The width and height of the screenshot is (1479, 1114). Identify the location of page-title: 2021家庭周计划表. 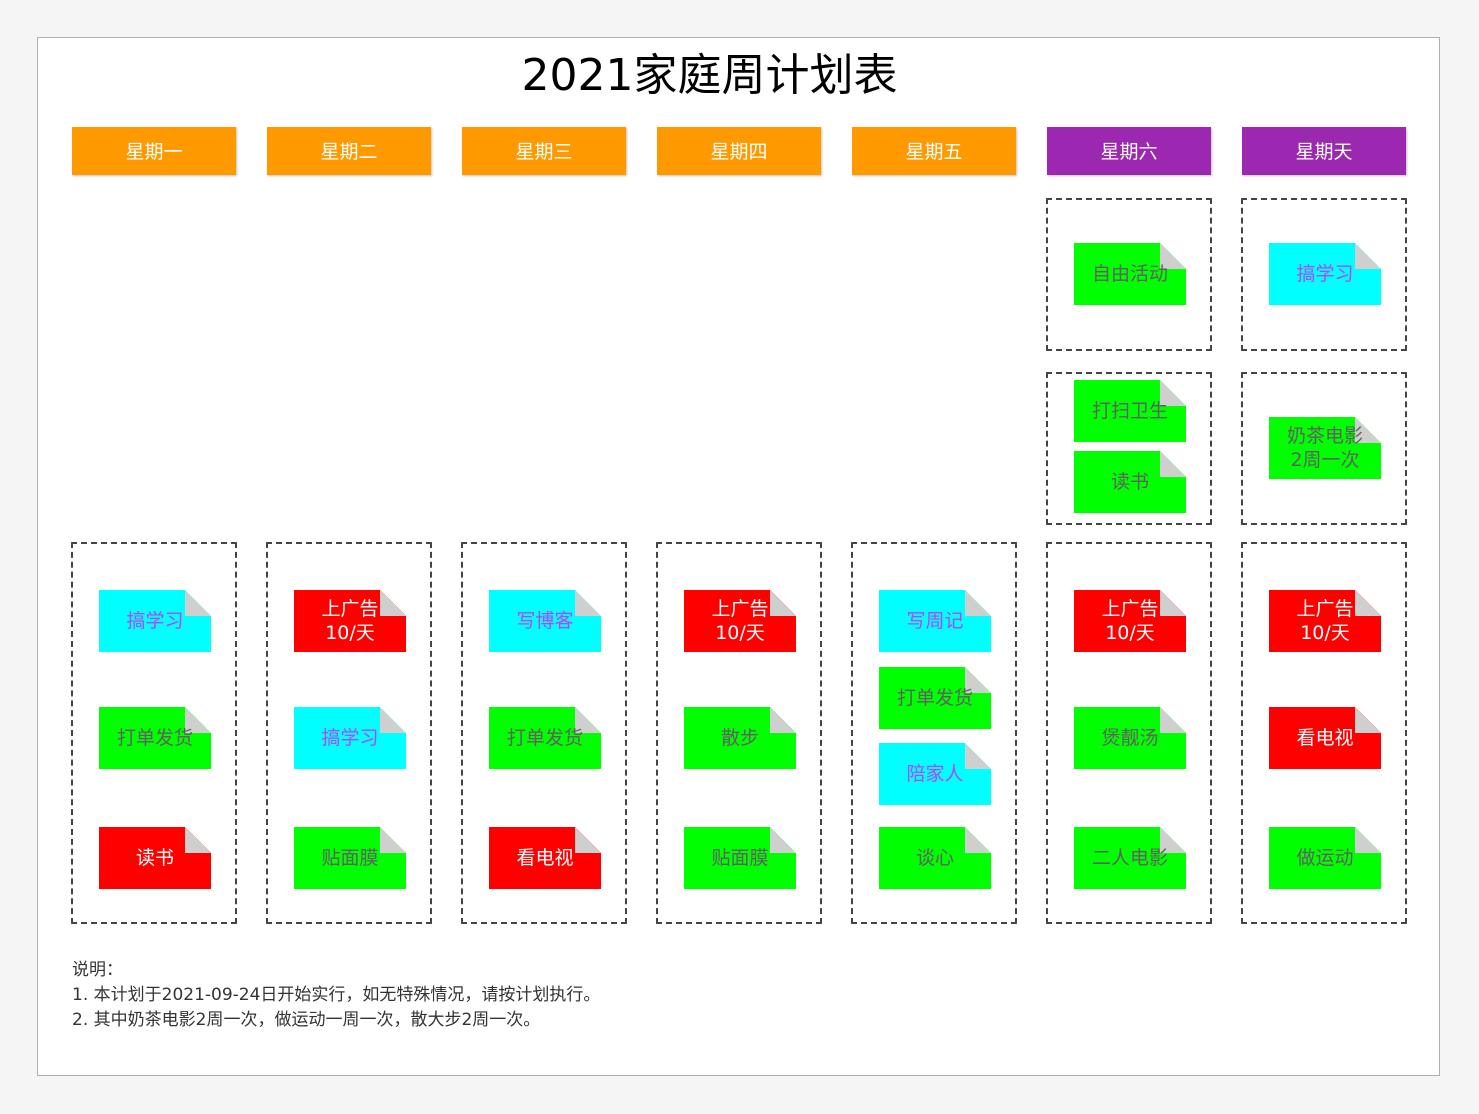
(709, 75).